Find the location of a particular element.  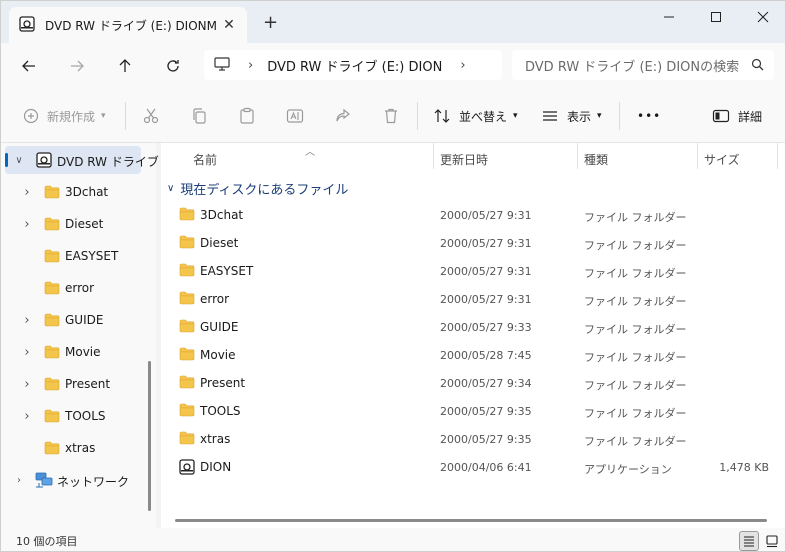

share-button is located at coordinates (343, 116).